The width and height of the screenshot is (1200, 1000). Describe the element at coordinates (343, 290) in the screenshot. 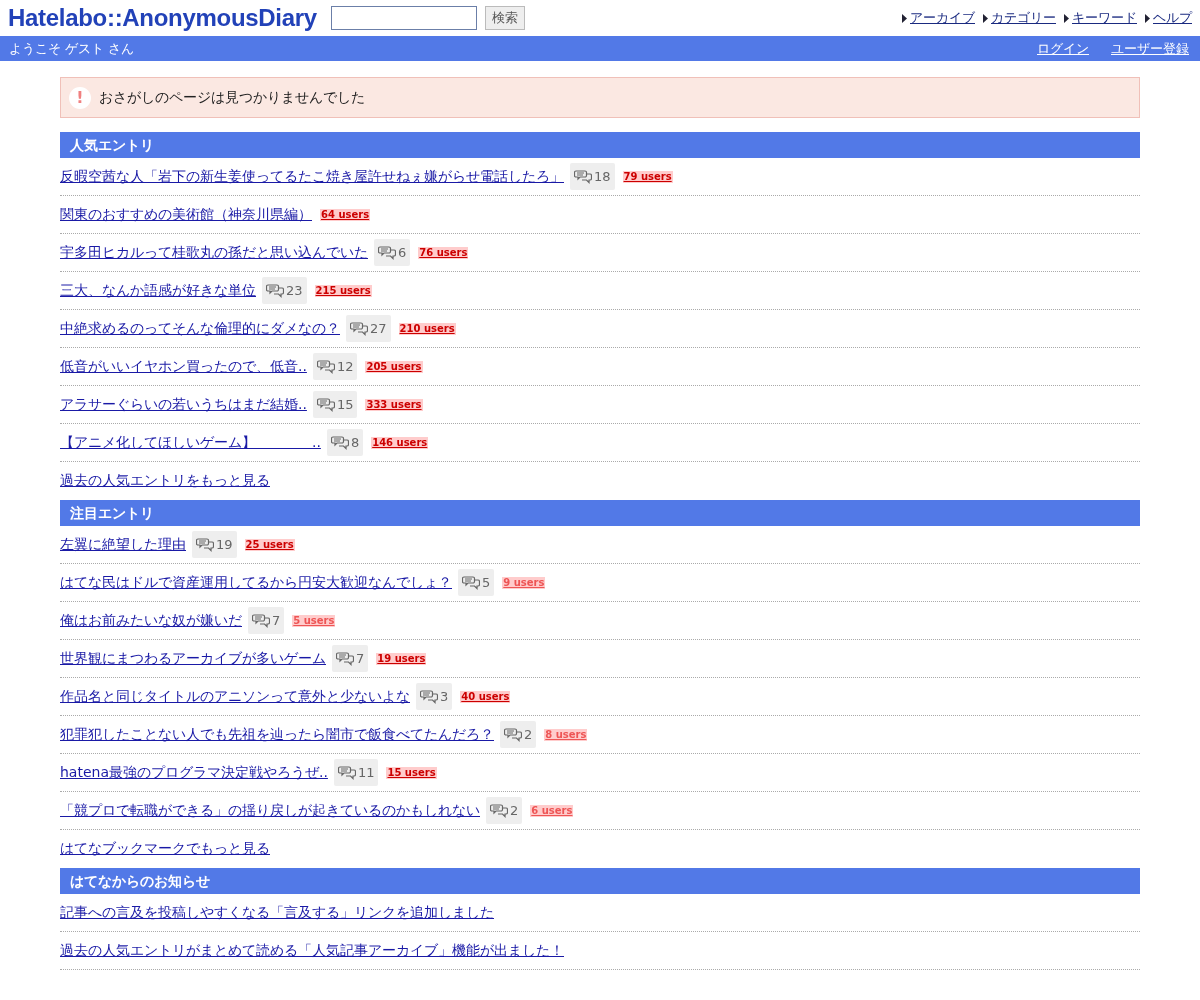

I see `bookmark-users-count: 215 users` at that location.